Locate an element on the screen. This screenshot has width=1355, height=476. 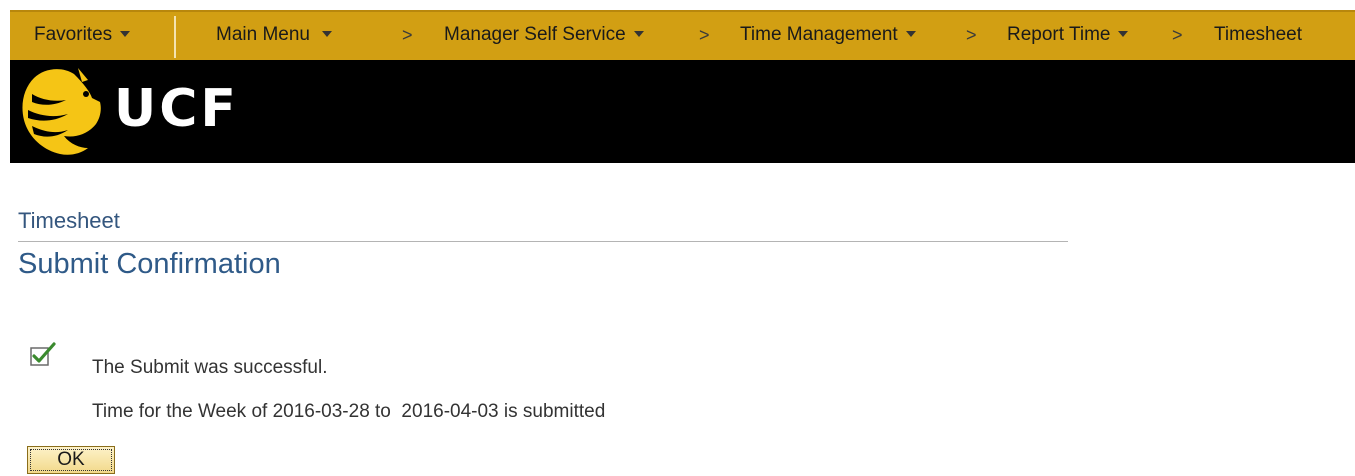
success-message: The Submit was successful. is located at coordinates (210, 367).